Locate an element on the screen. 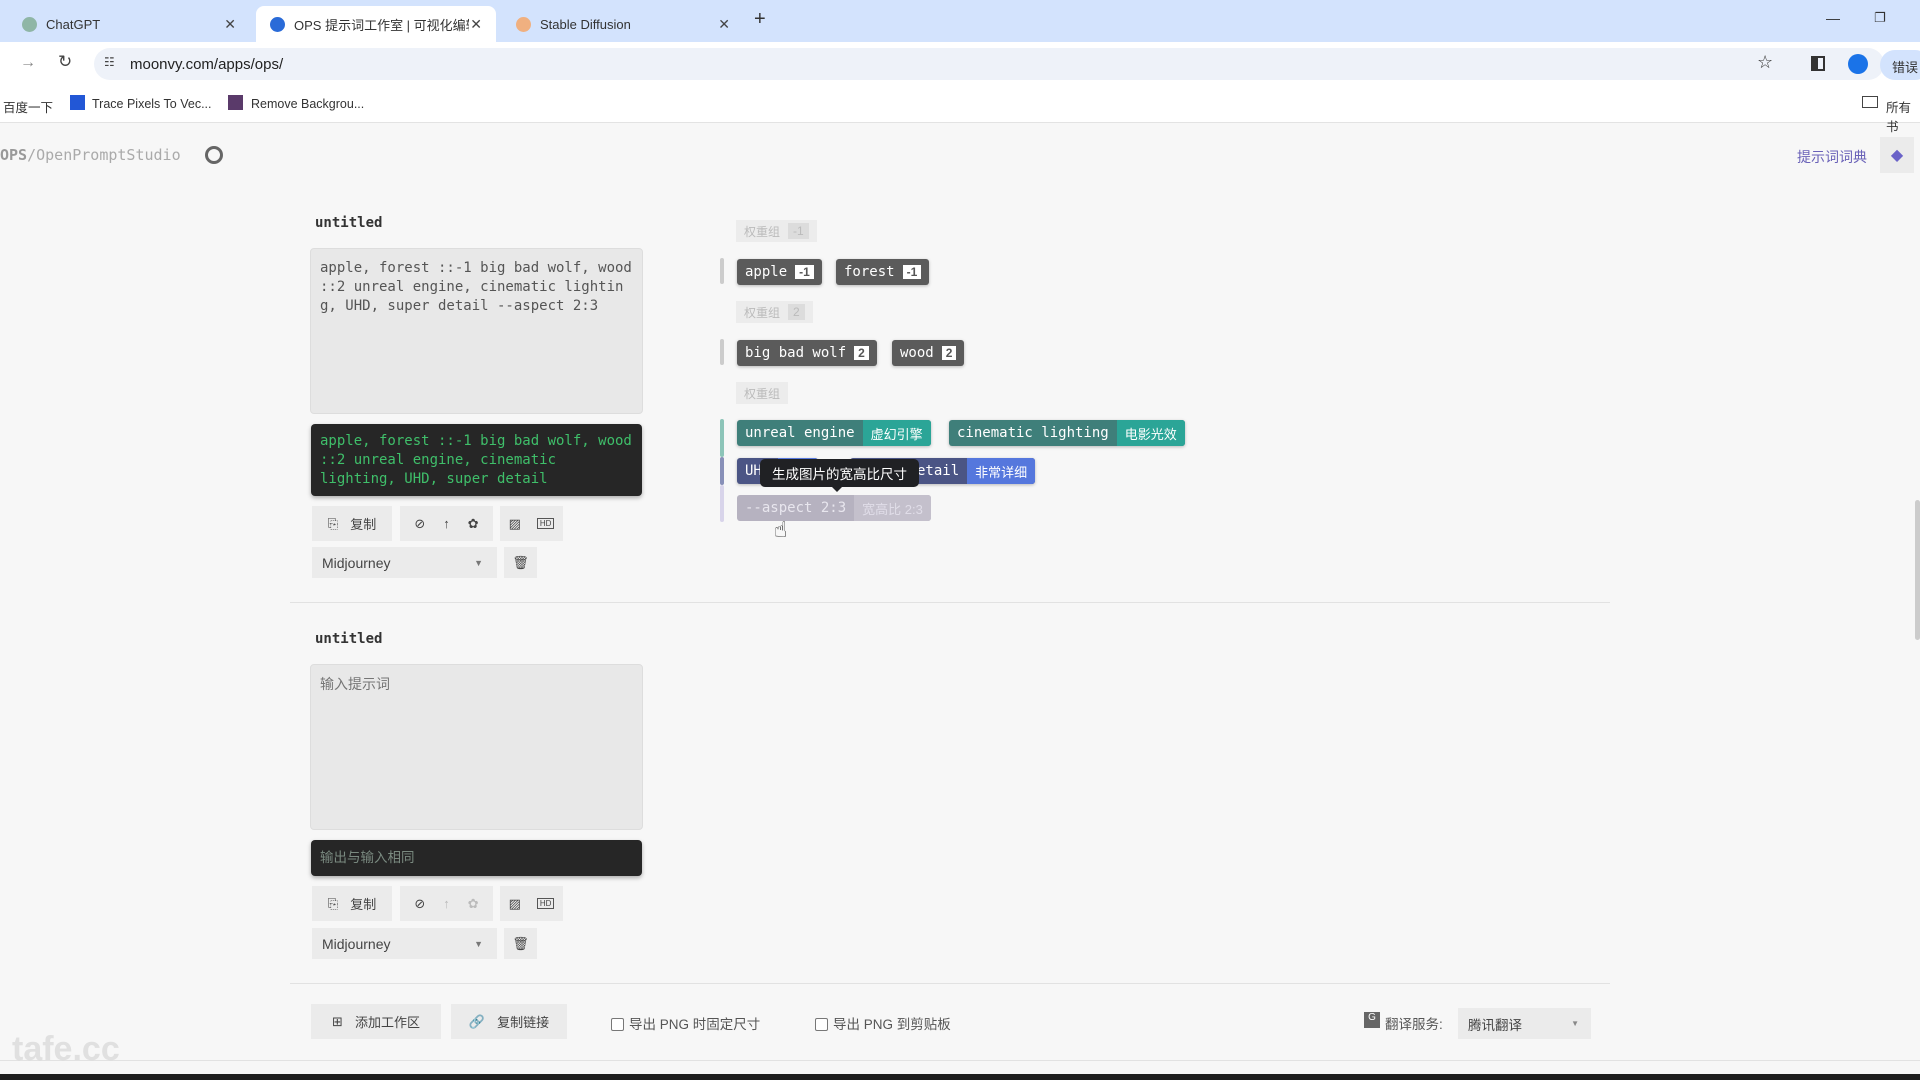 The height and width of the screenshot is (1080, 1920). book-icon: ◆ is located at coordinates (1897, 155).